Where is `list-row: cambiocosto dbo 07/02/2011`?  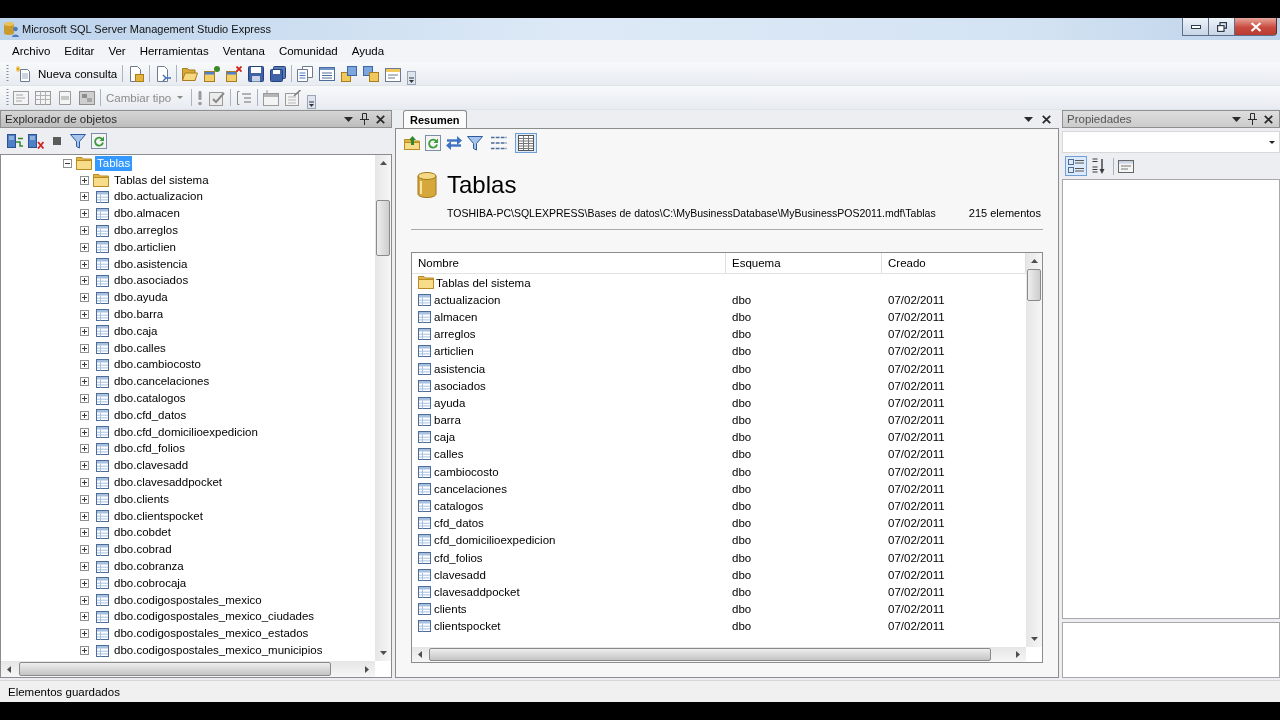
list-row: cambiocosto dbo 07/02/2011 is located at coordinates (719, 472).